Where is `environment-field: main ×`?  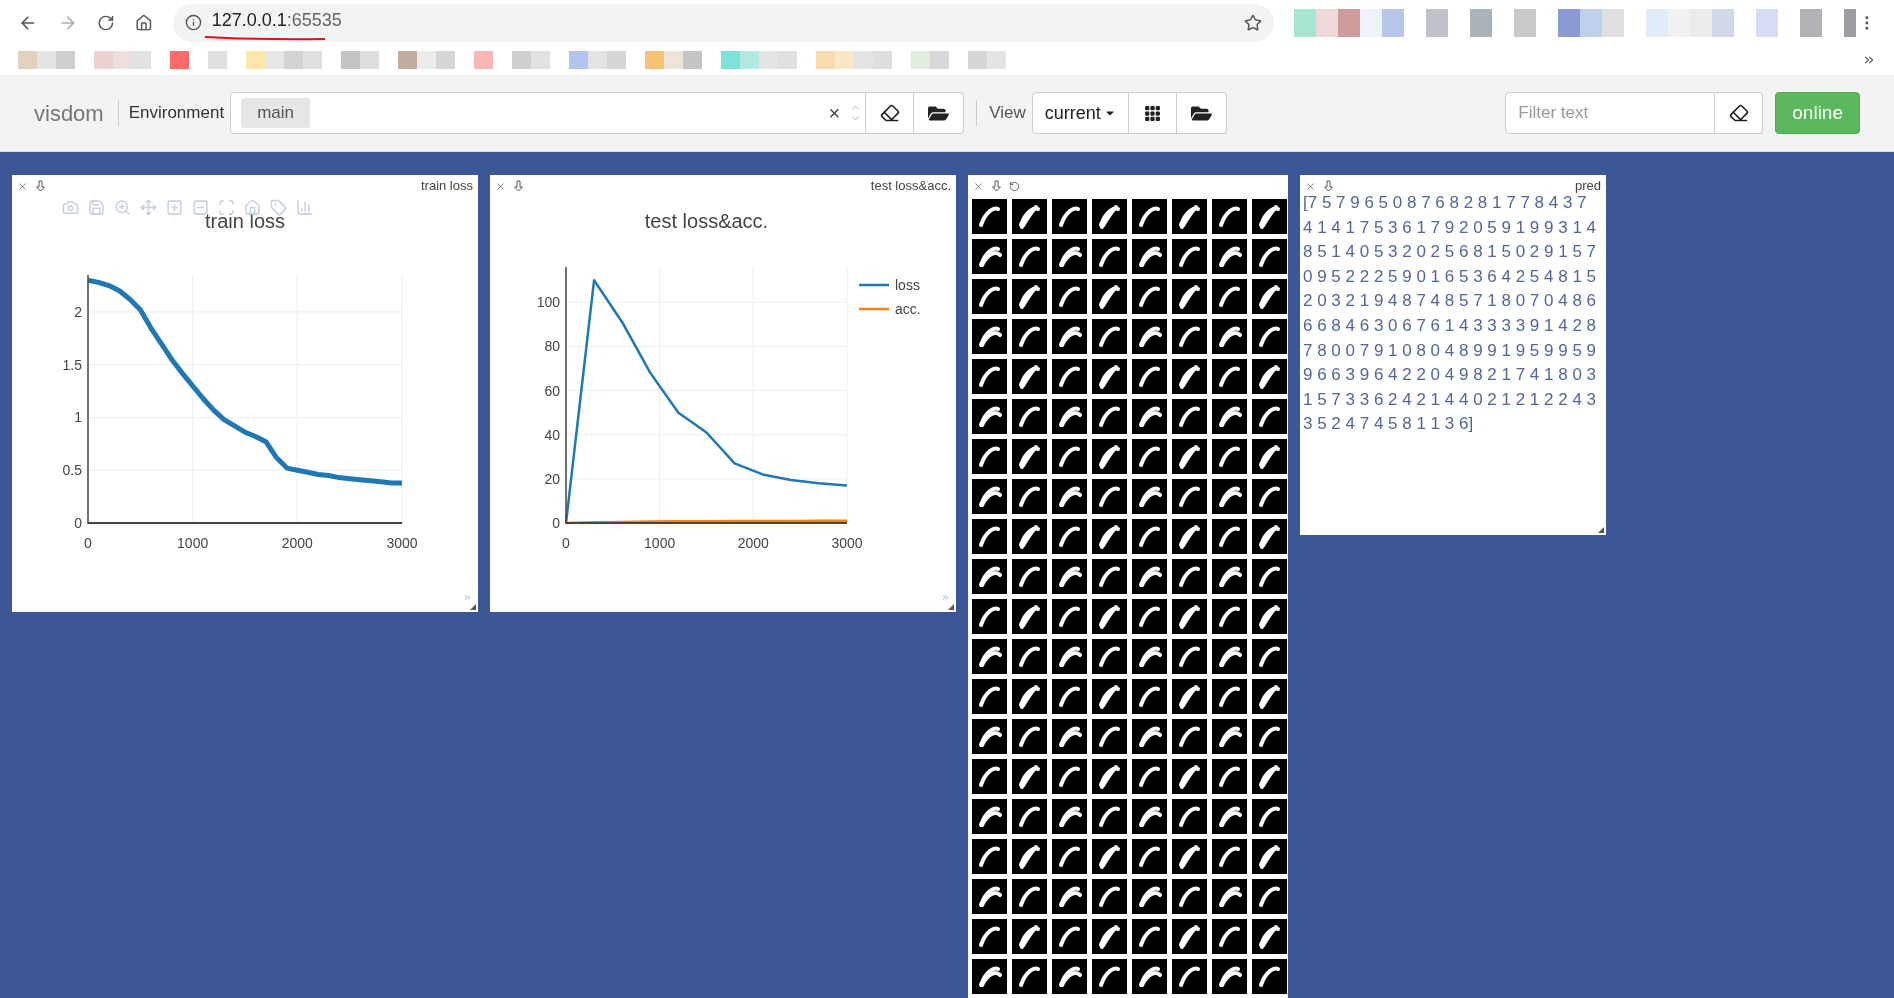 environment-field: main × is located at coordinates (548, 113).